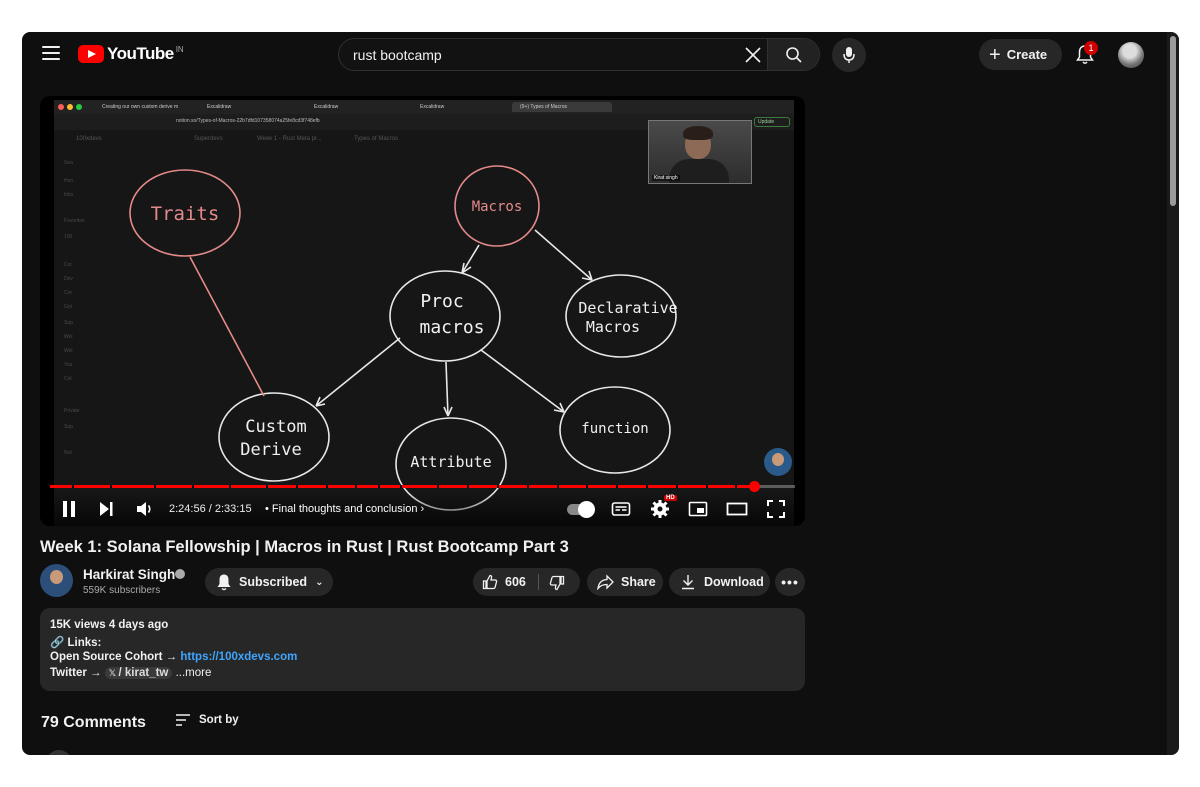 The image size is (1200, 787). I want to click on create-label: Create, so click(1027, 54).